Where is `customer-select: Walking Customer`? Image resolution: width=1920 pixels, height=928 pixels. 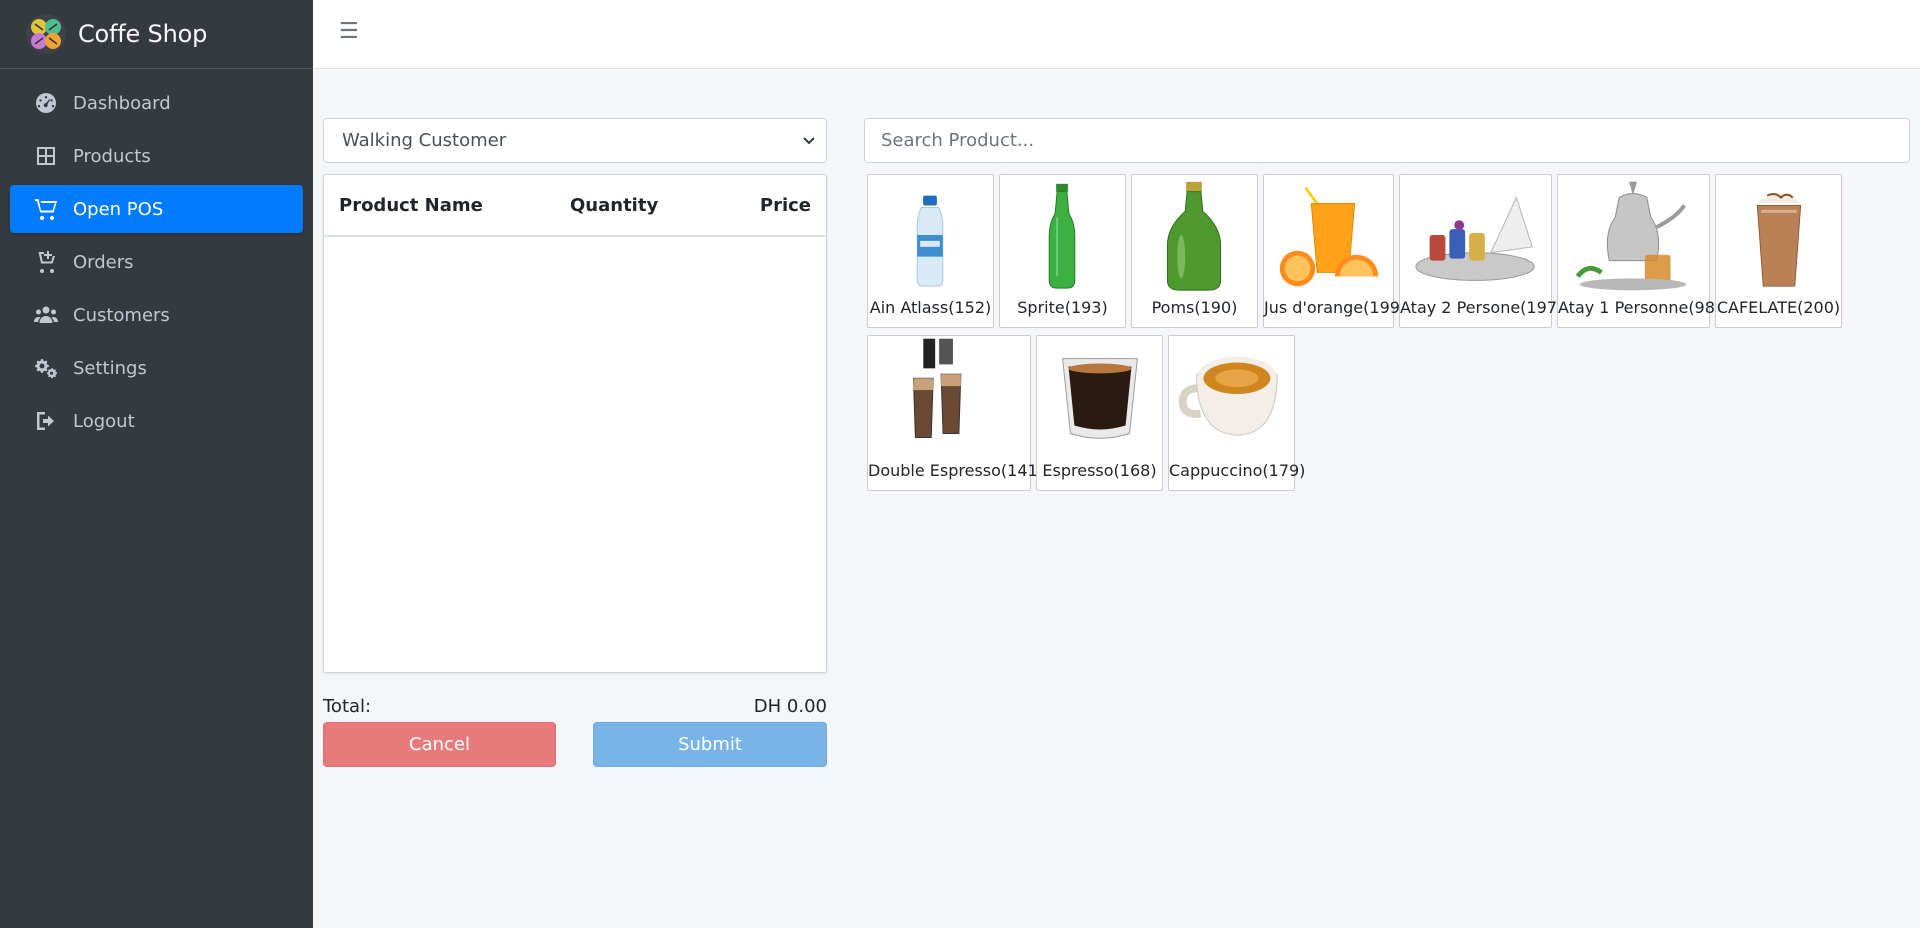
customer-select: Walking Customer is located at coordinates (575, 140).